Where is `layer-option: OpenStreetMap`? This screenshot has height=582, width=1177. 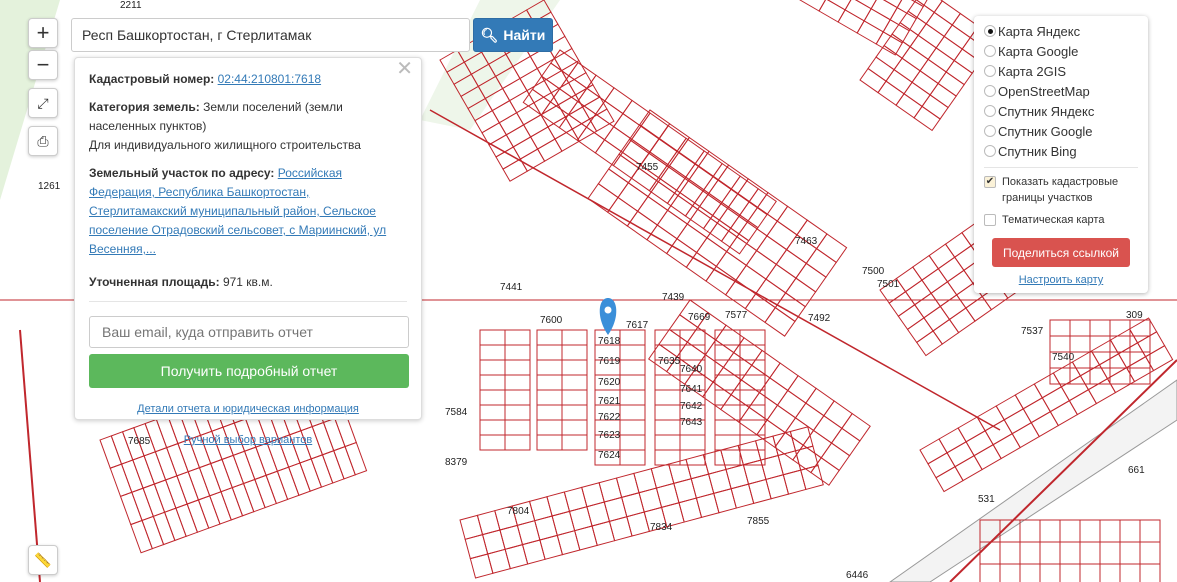 layer-option: OpenStreetMap is located at coordinates (1061, 91).